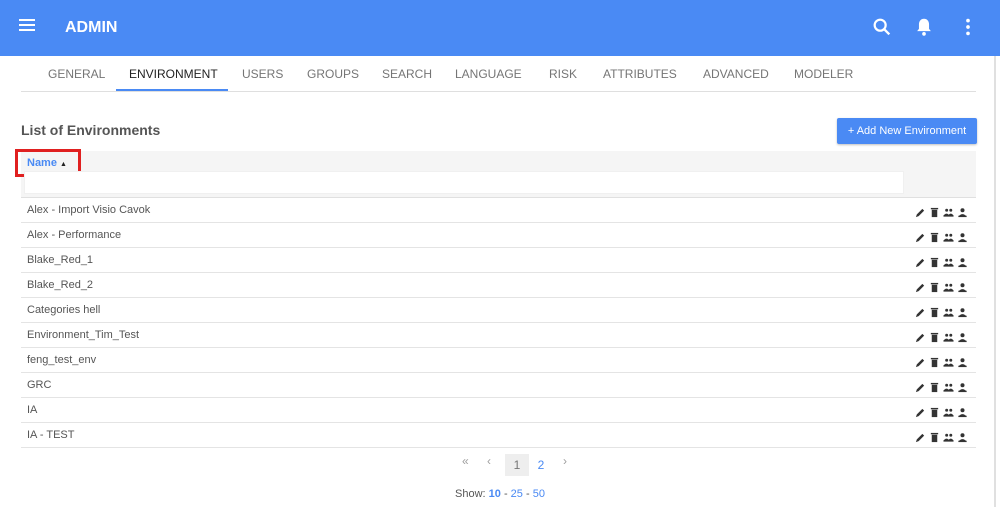 This screenshot has height=507, width=1000. What do you see at coordinates (74, 235) in the screenshot?
I see `environment-name: Alex - Performance` at bounding box center [74, 235].